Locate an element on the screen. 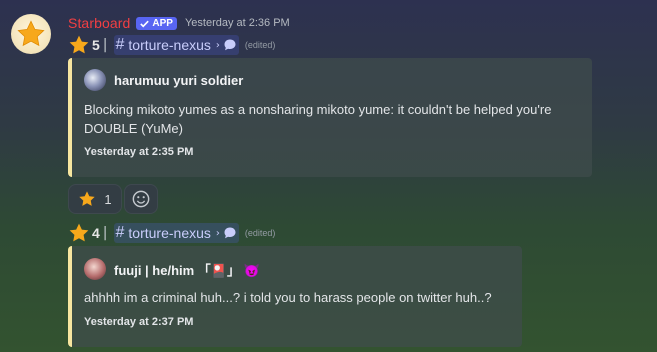 Image resolution: width=657 pixels, height=352 pixels. star-reaction: 1 is located at coordinates (95, 199).